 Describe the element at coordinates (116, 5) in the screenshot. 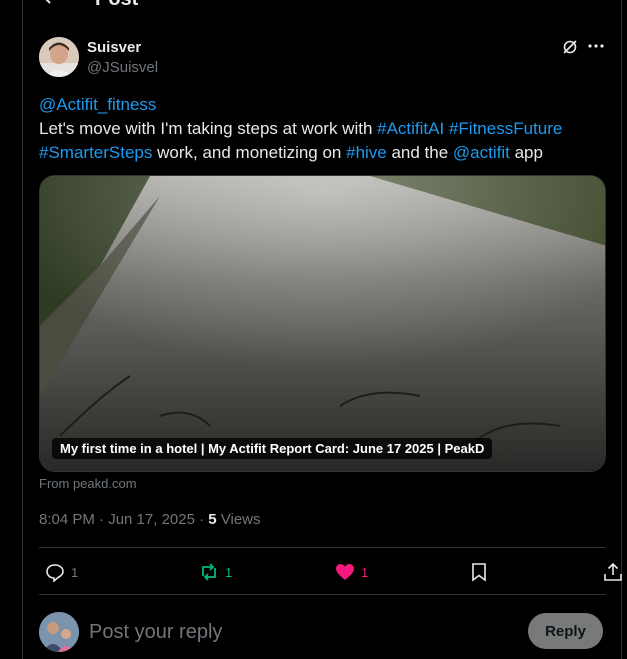

I see `page-title: Post` at that location.